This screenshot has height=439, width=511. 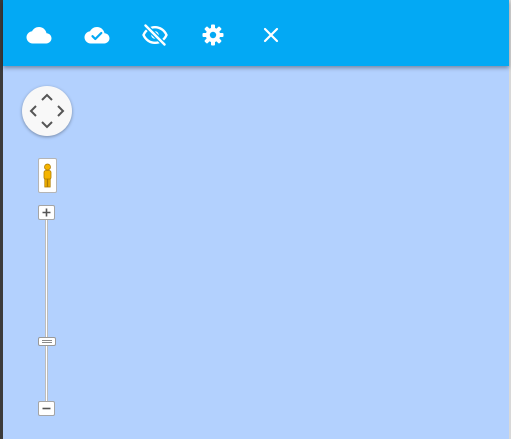 I want to click on pan-right-icon, so click(x=61, y=111).